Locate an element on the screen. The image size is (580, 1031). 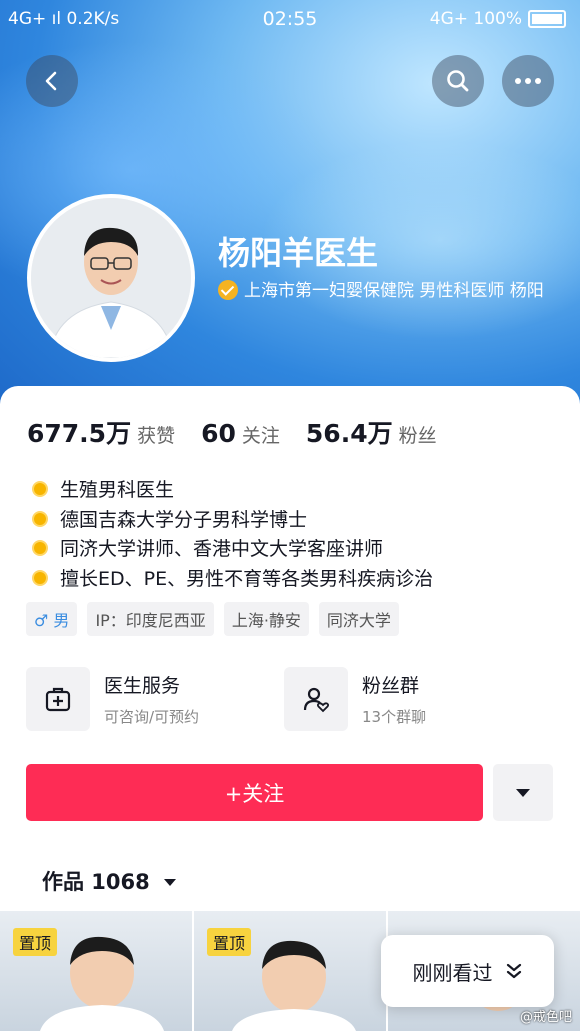
profile-tags: ♂ 男 IP：印度尼西亚 上海·静安 同济大学 is located at coordinates (212, 619).